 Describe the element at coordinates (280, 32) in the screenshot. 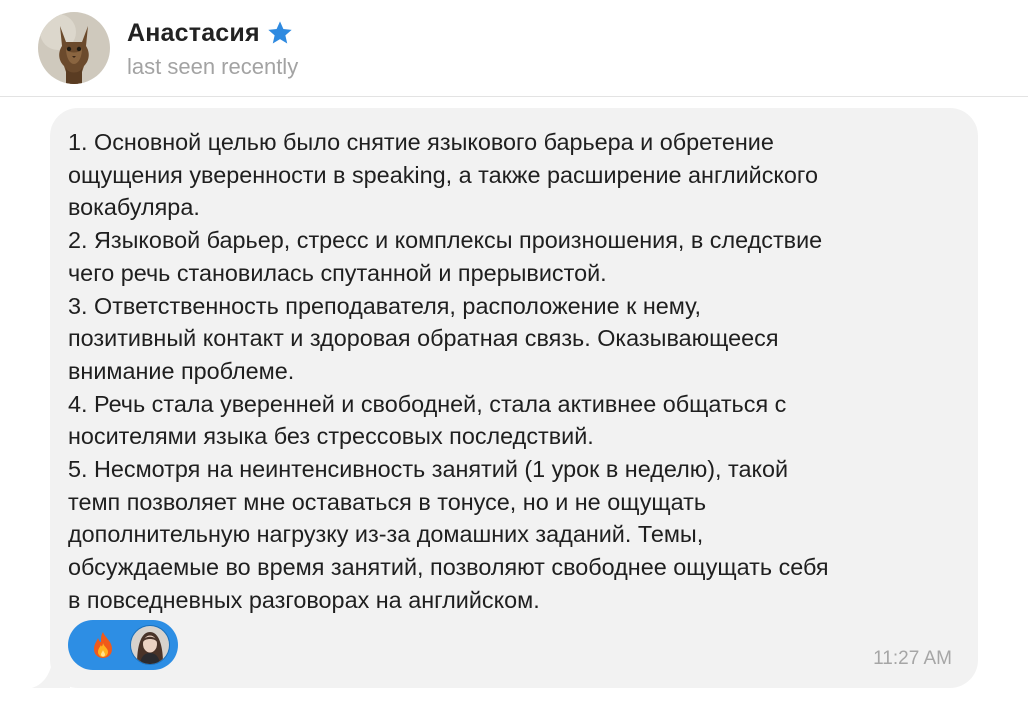

I see `star-icon` at that location.